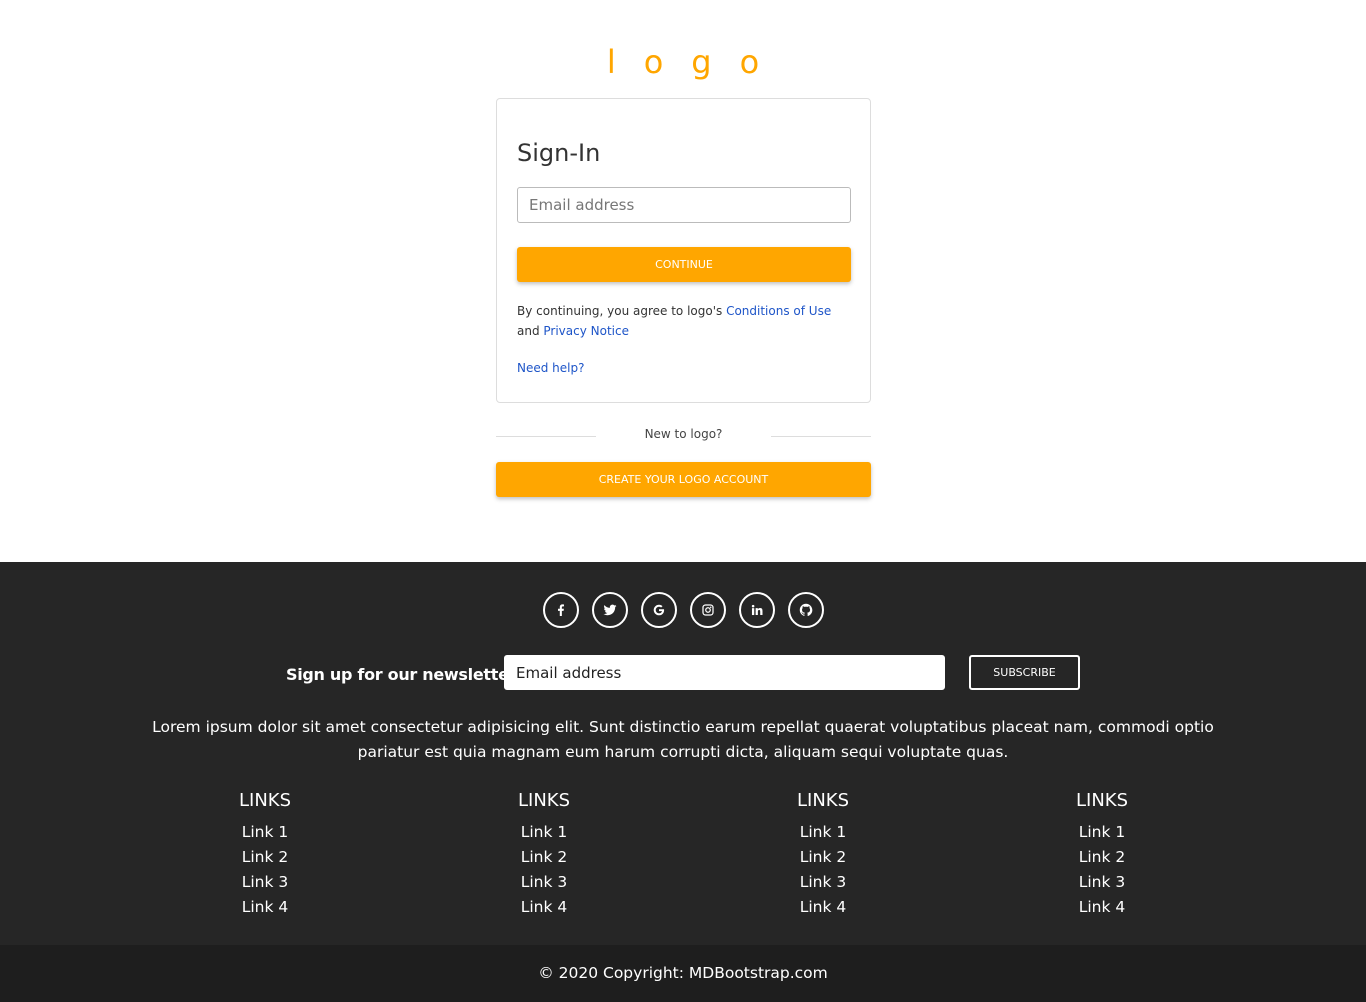  I want to click on copyright-text: © 2020 Copyright: MDBootstrap.com, so click(683, 973).